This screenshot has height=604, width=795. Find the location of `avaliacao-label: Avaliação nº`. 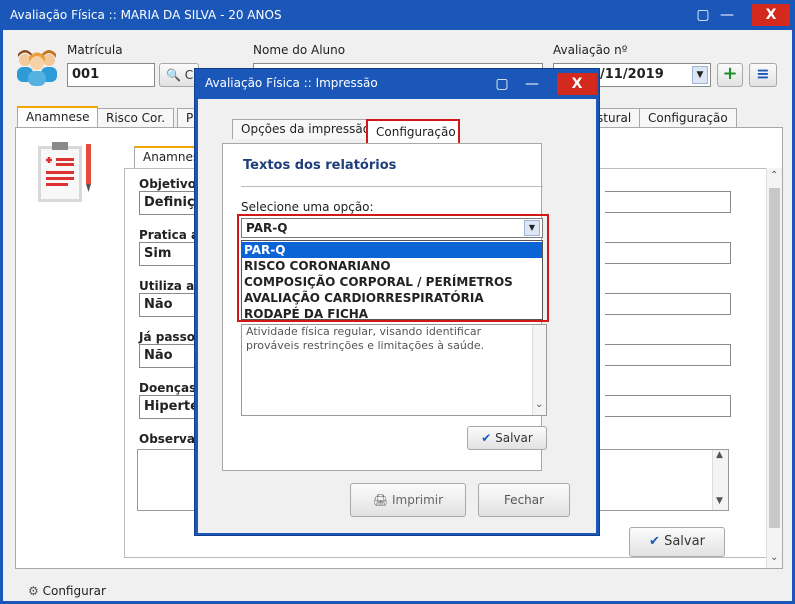

avaliacao-label: Avaliação nº is located at coordinates (590, 50).